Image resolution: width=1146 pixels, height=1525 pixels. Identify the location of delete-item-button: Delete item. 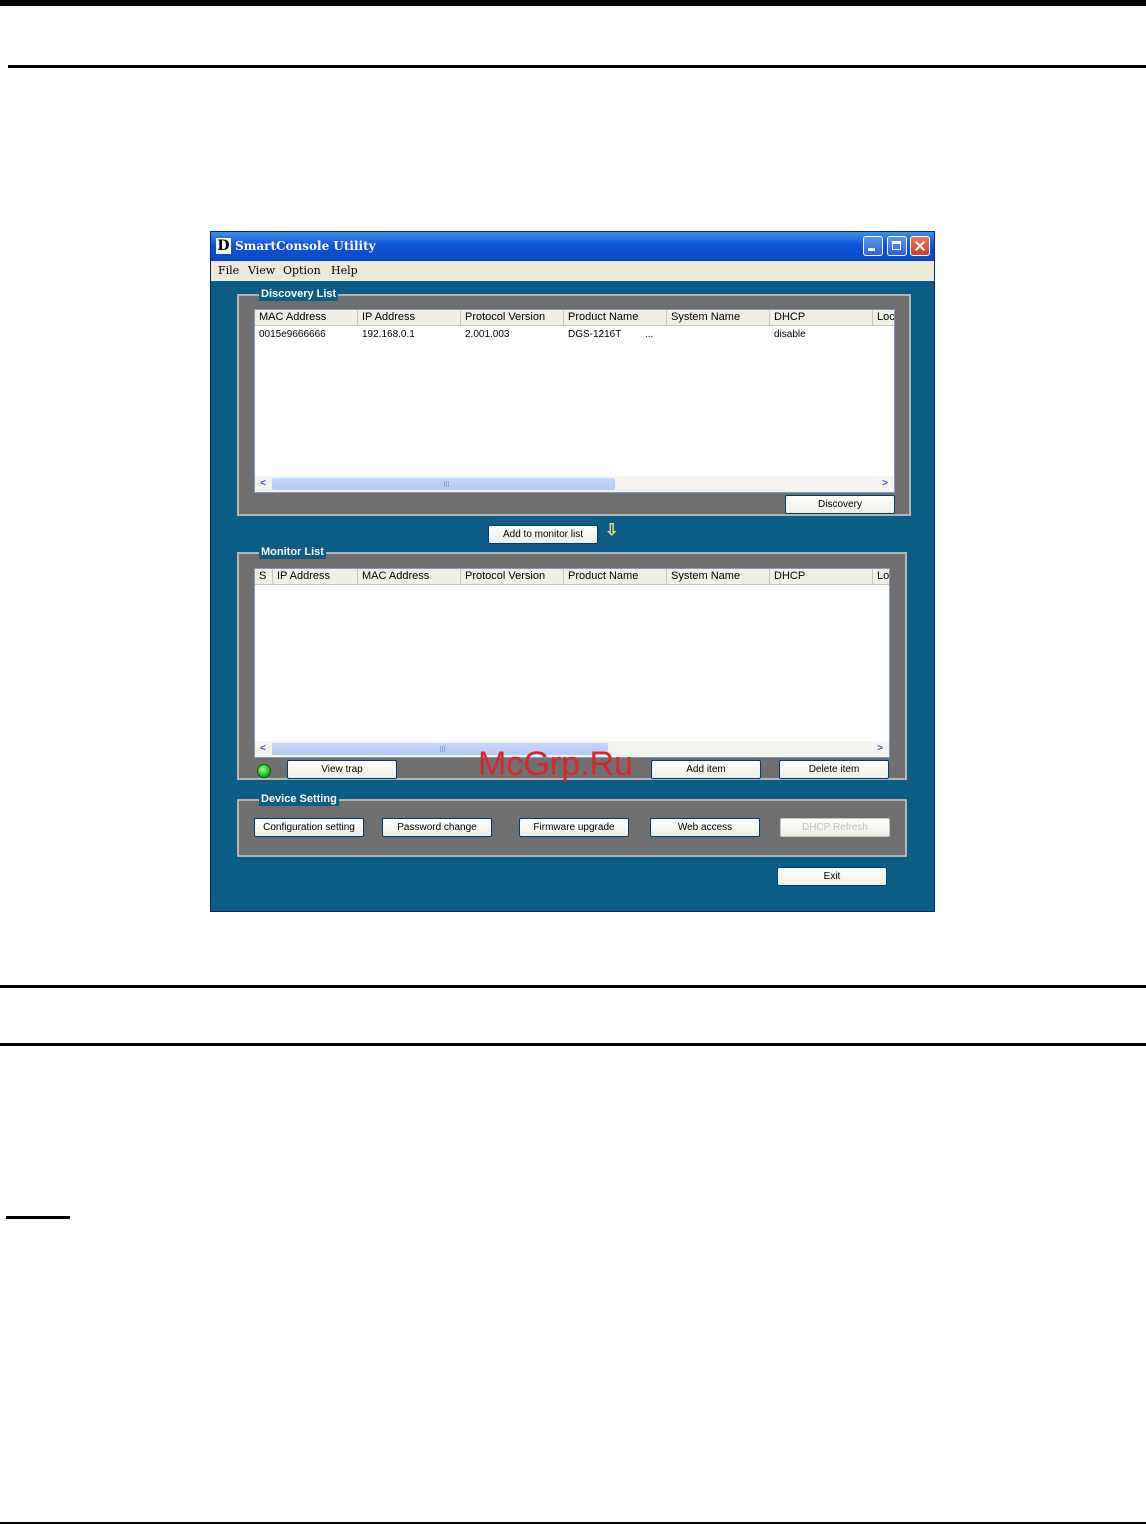
(834, 769).